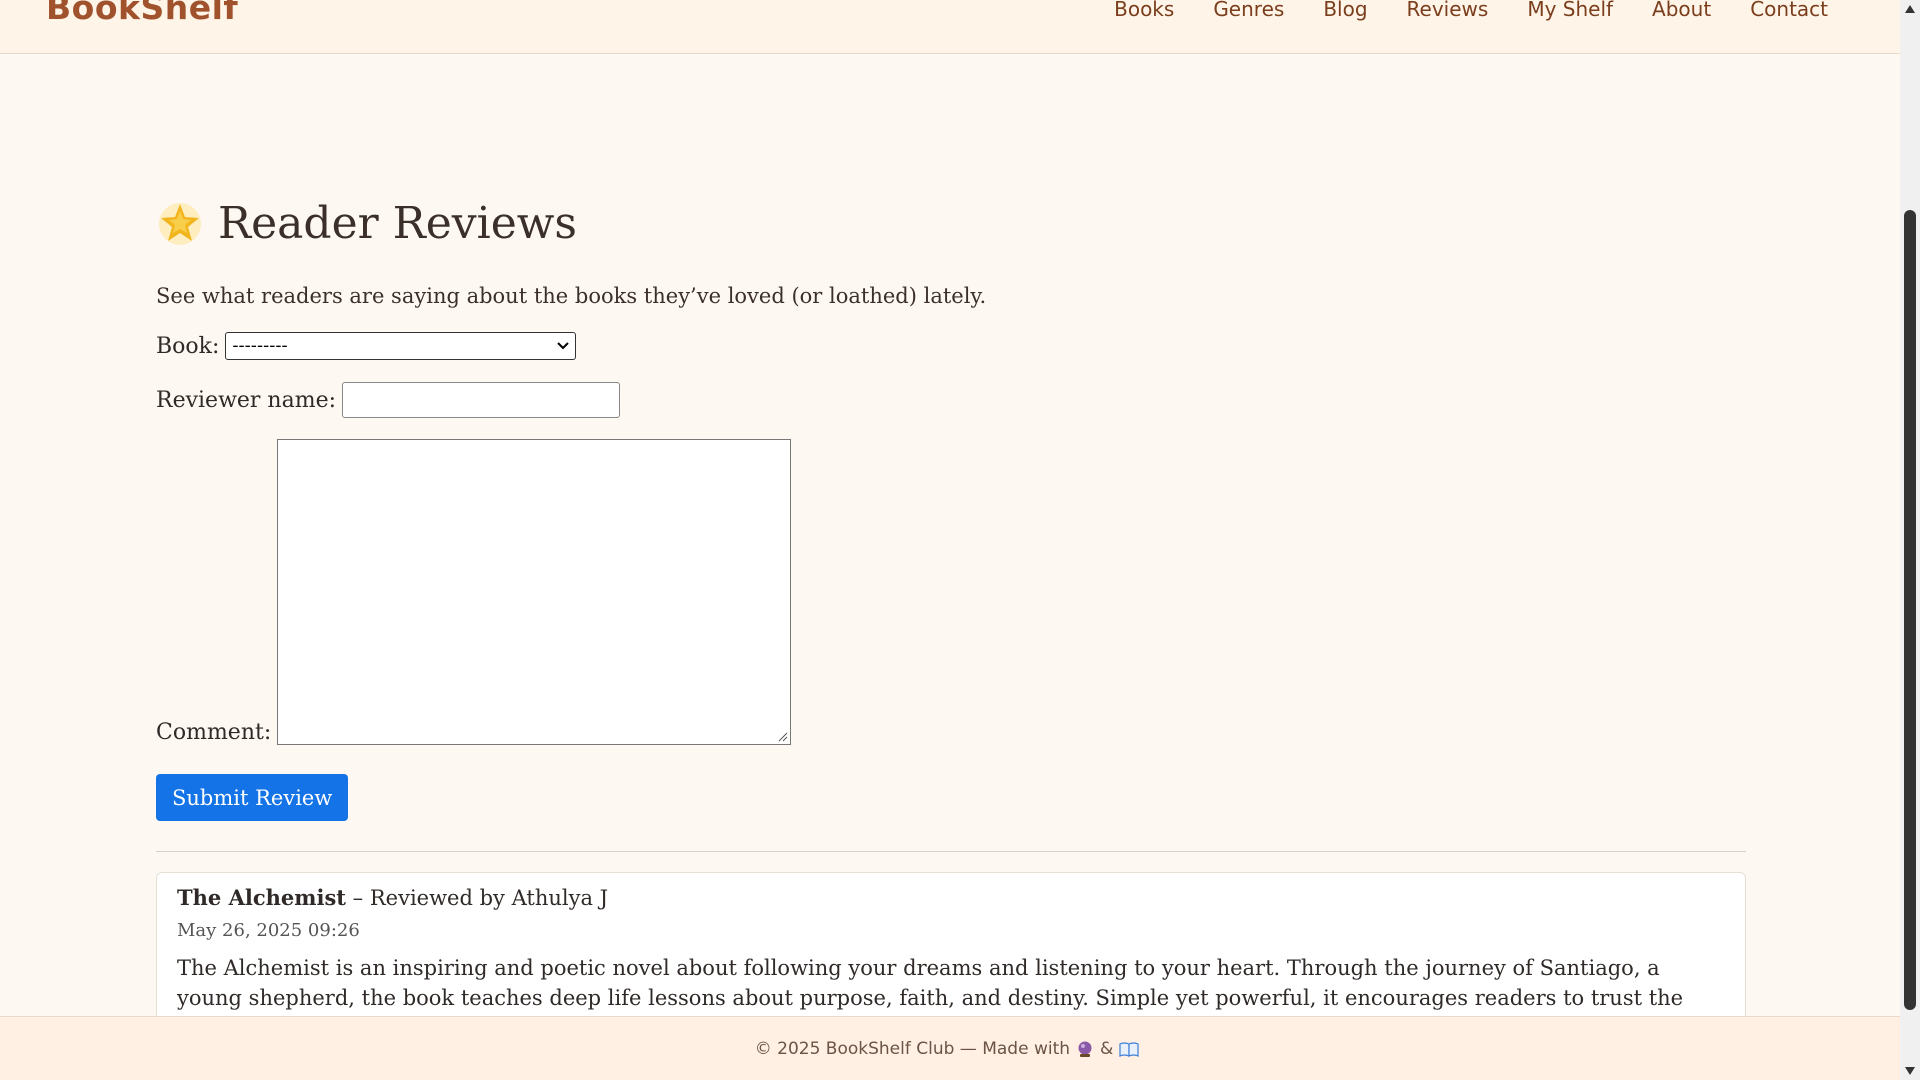  Describe the element at coordinates (188, 346) in the screenshot. I see `book-label: Book:` at that location.